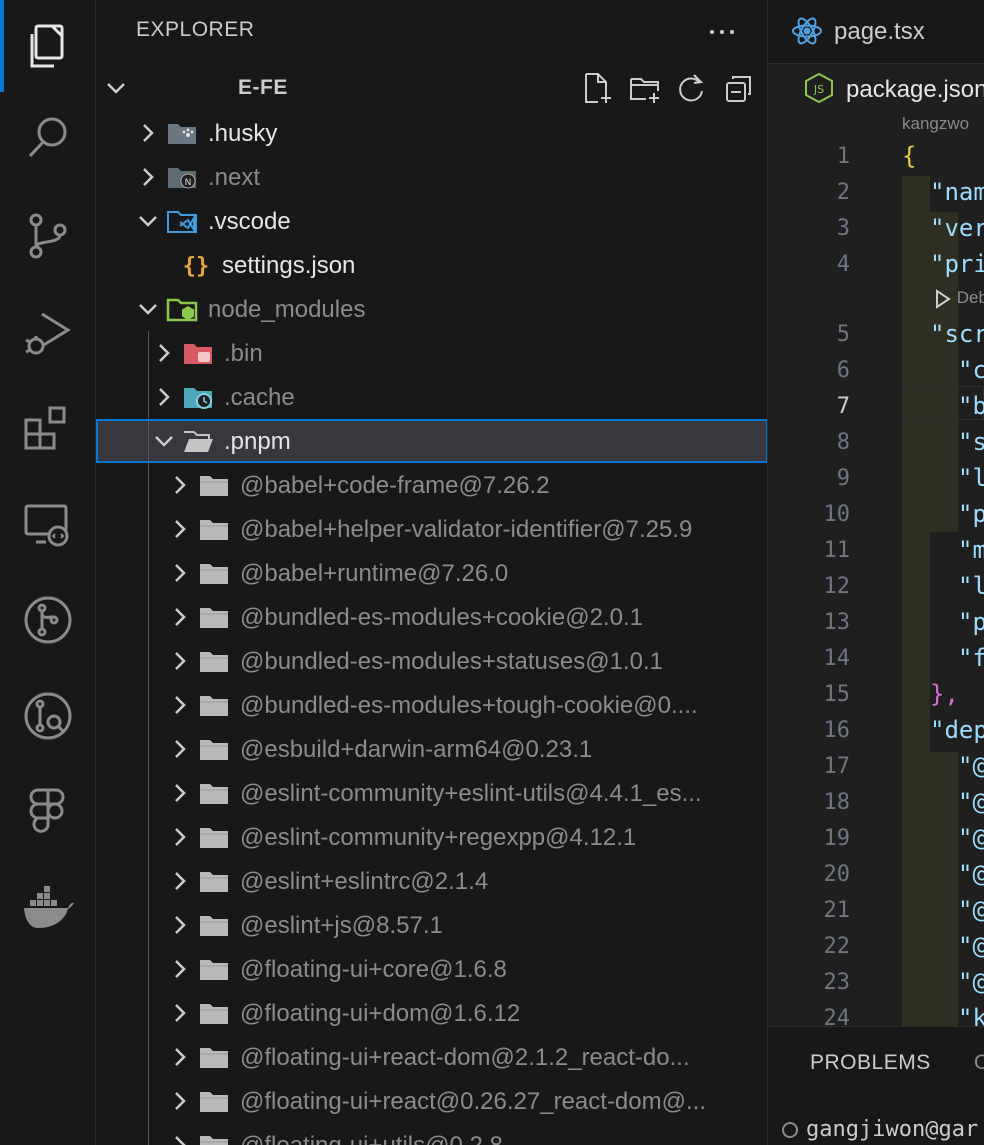 The image size is (984, 1145). Describe the element at coordinates (431, 485) in the screenshot. I see `tree-folder: @babel+code-frame@7.26.2` at that location.